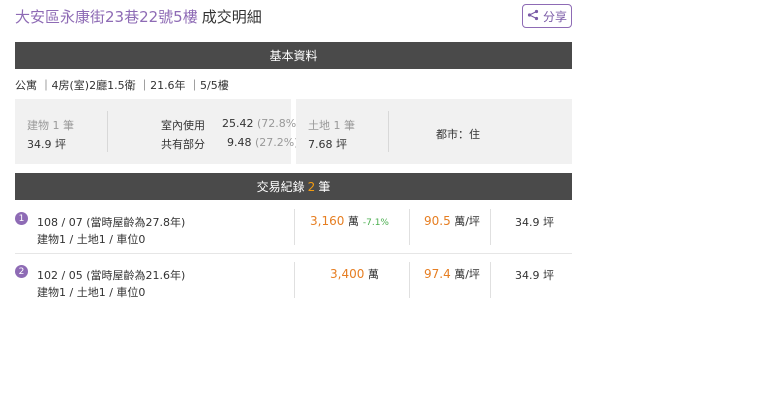 The height and width of the screenshot is (406, 780). What do you see at coordinates (331, 125) in the screenshot?
I see `land-count: 土地 1 筆` at bounding box center [331, 125].